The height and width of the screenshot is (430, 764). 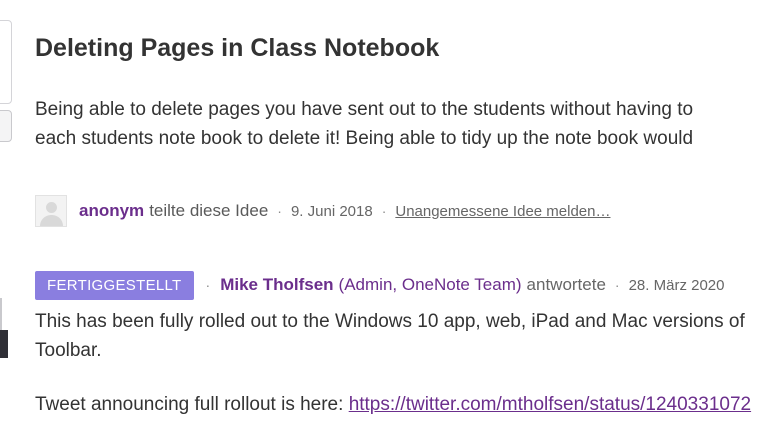 I want to click on responder-name: Mike Tholfsen, so click(x=276, y=285).